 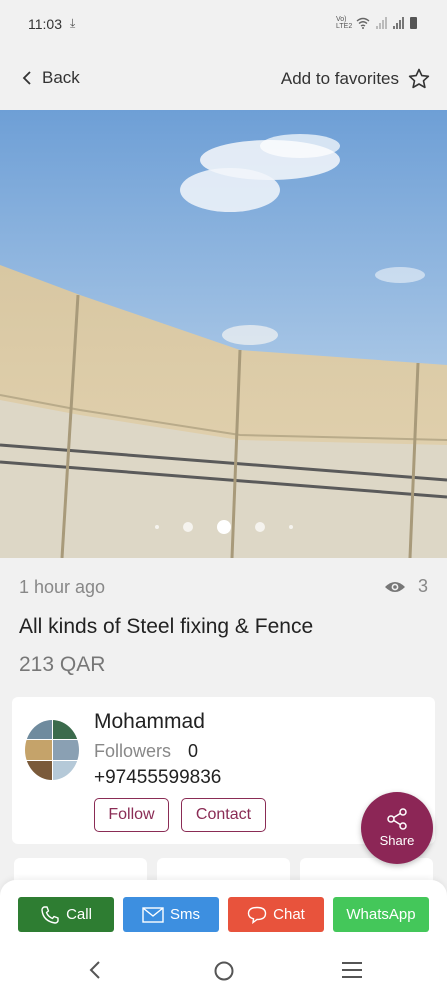 I want to click on system-home-icon, so click(x=224, y=971).